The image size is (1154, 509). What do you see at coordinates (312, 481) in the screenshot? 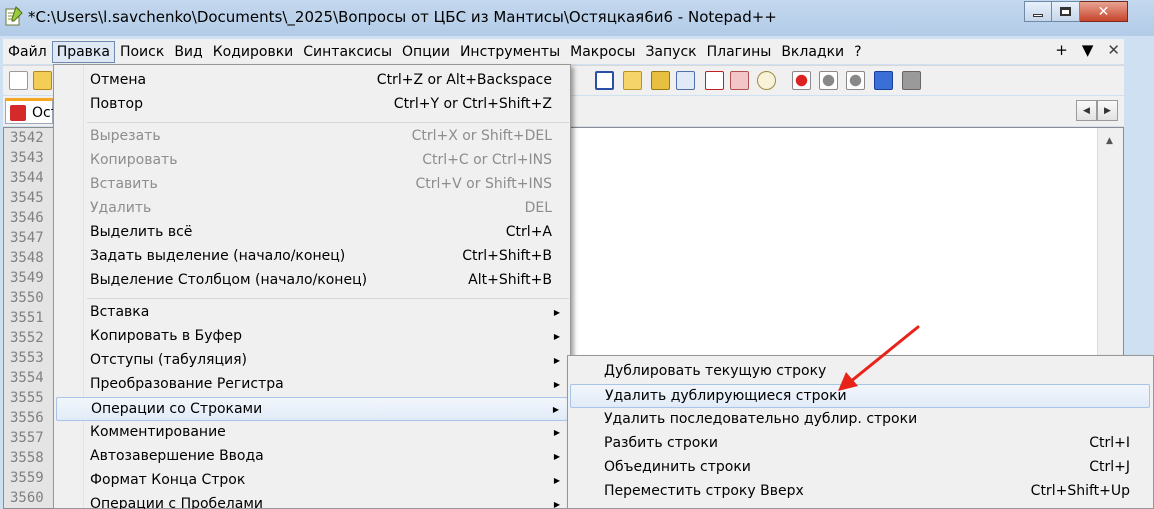
I see `edit-eol-conversion-submenu: Формат Конца Строк ▶` at bounding box center [312, 481].